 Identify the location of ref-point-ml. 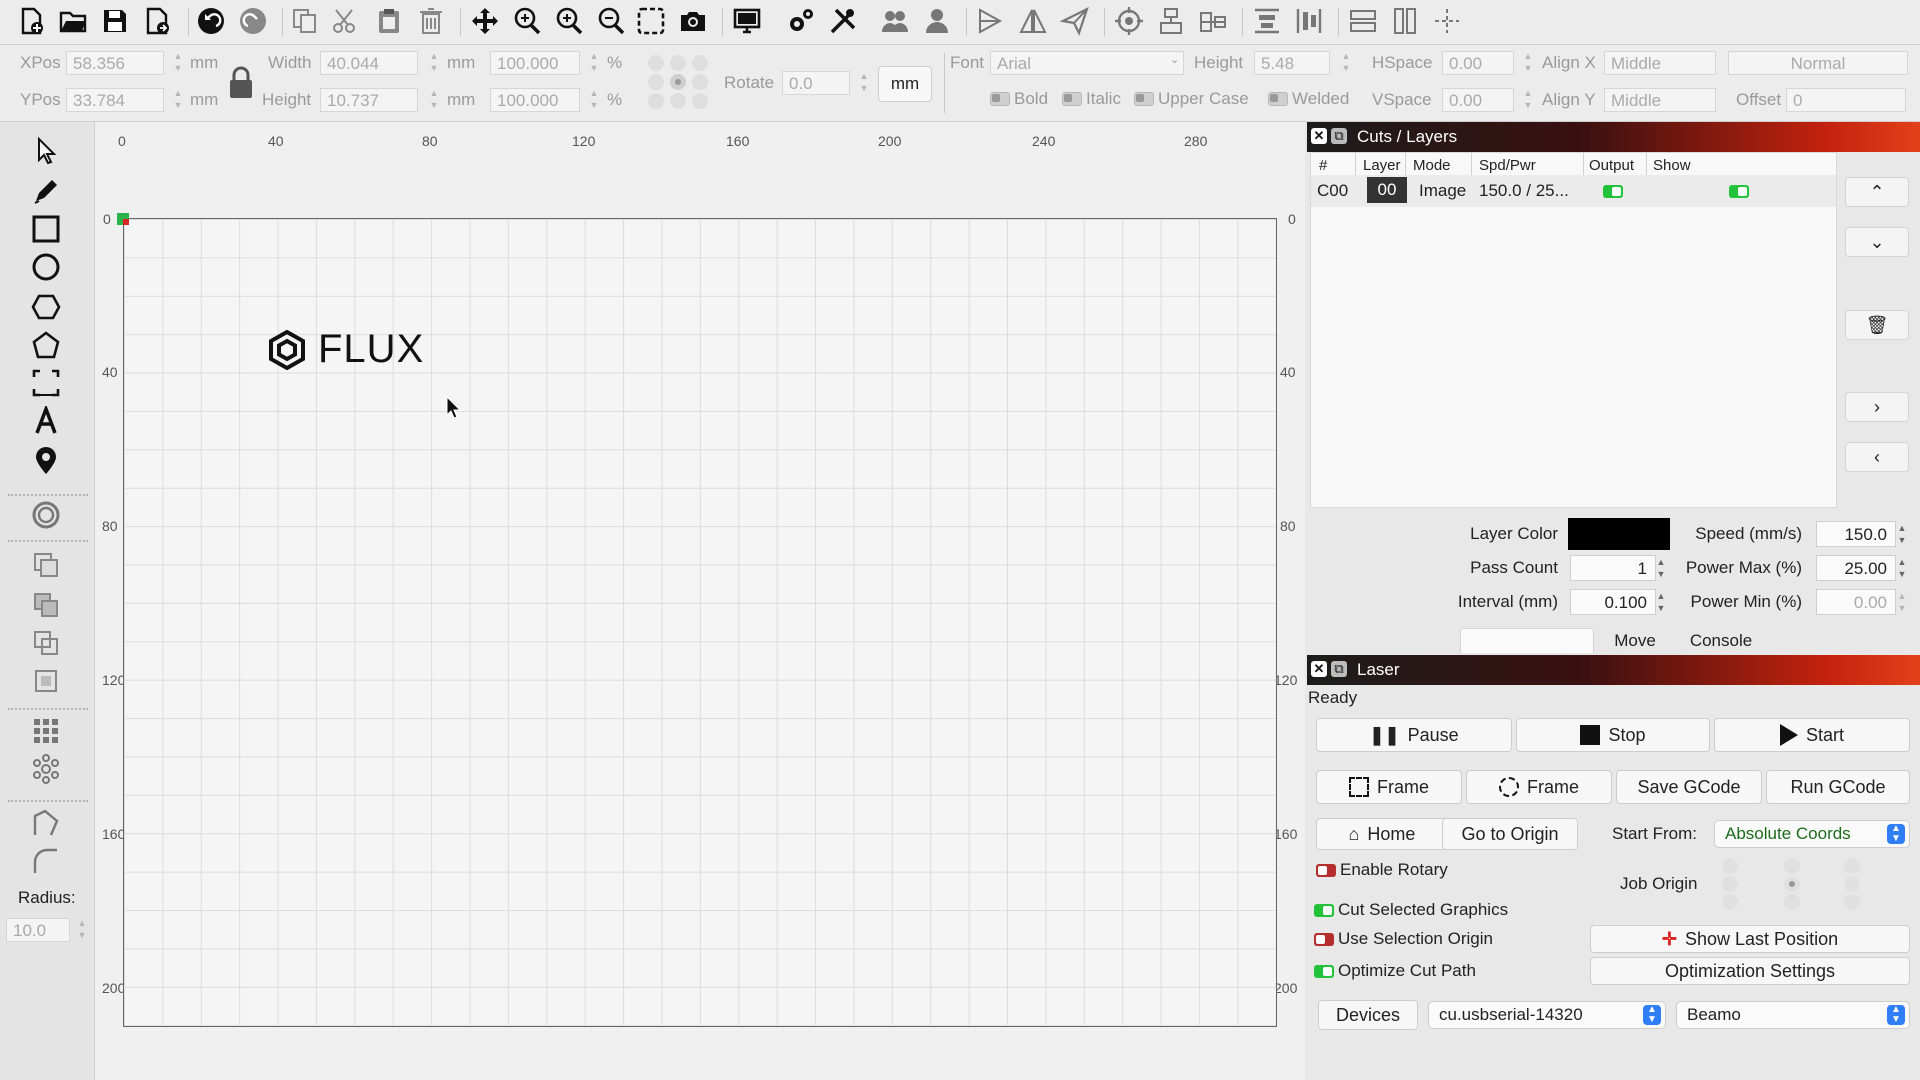
(656, 82).